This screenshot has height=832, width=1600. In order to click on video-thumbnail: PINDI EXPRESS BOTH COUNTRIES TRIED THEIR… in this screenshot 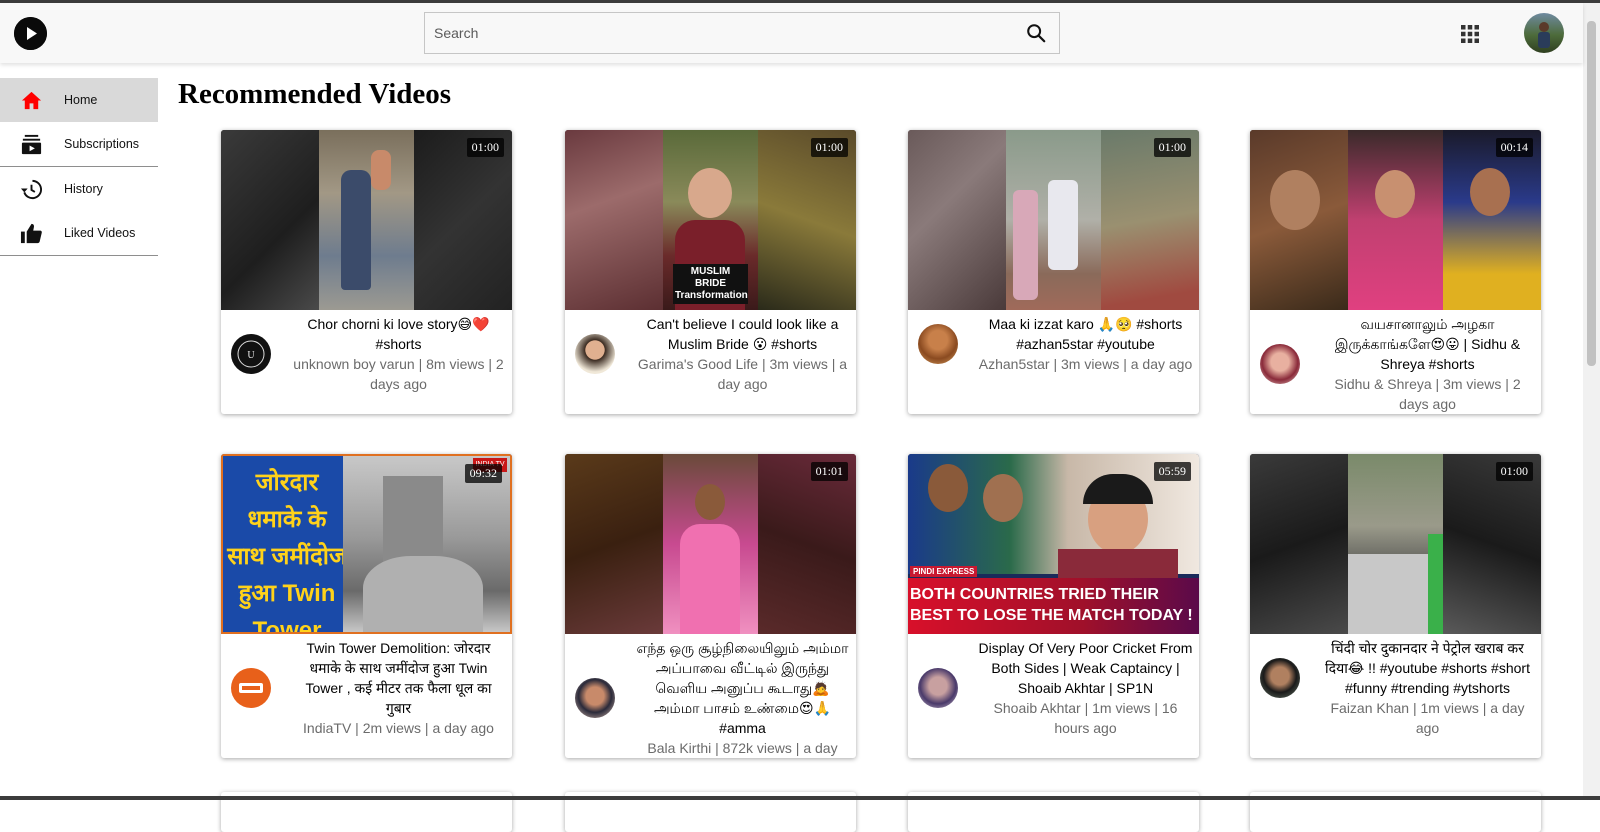, I will do `click(1053, 544)`.